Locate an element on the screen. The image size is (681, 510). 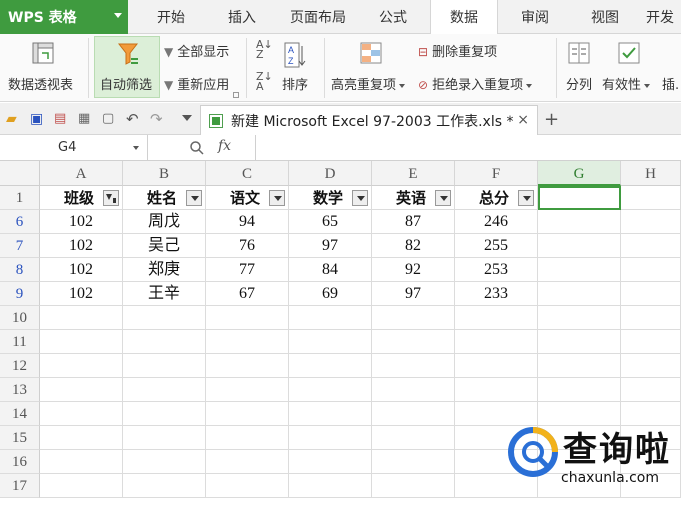
sheet-cell: 82 is located at coordinates (413, 246).